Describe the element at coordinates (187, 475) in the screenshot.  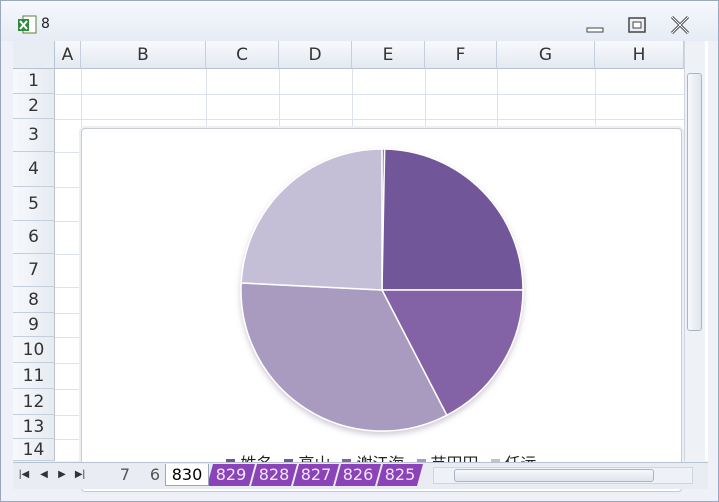
I see `sheet-tab-830: 830` at that location.